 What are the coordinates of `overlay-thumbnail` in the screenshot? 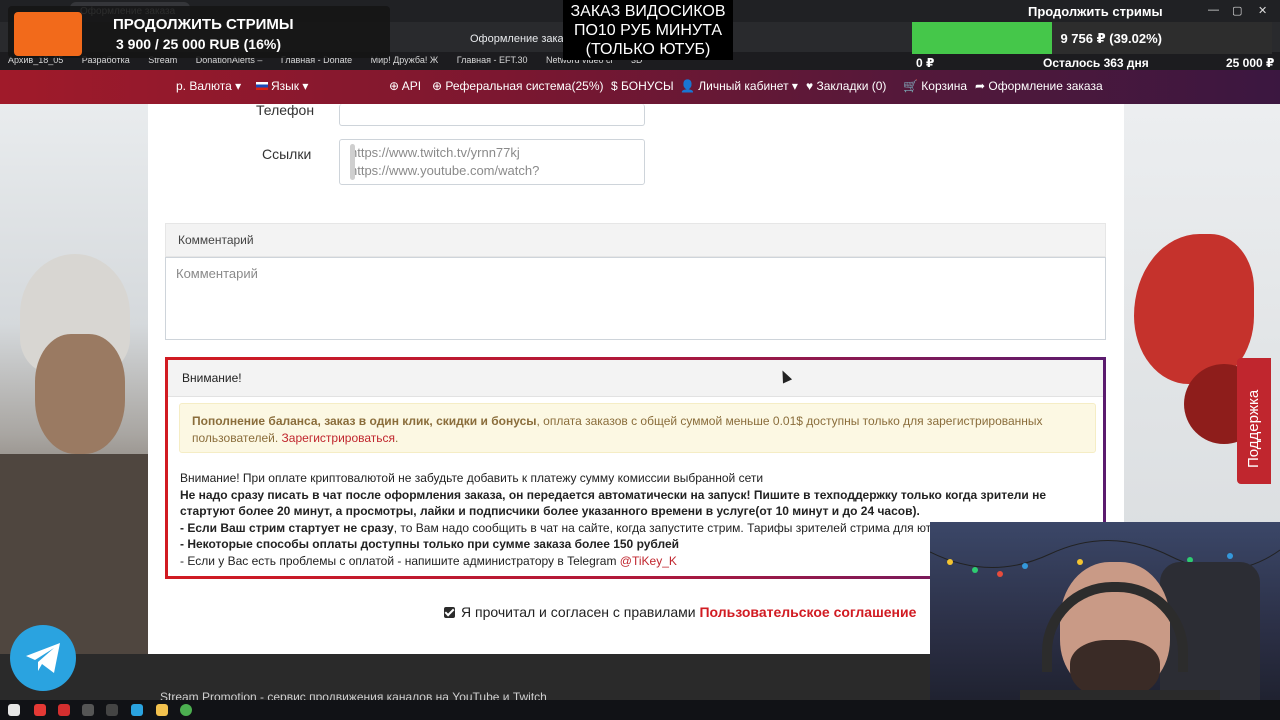 It's located at (48, 34).